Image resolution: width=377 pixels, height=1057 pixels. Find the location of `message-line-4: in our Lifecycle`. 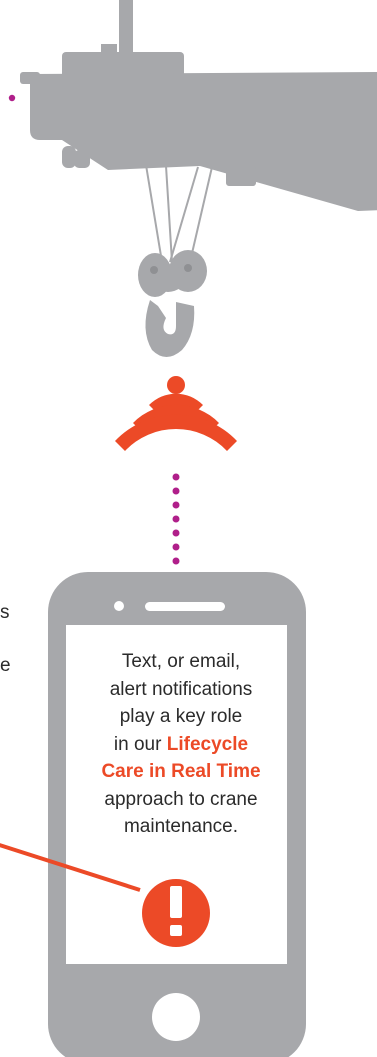

message-line-4: in our Lifecycle is located at coordinates (181, 745).